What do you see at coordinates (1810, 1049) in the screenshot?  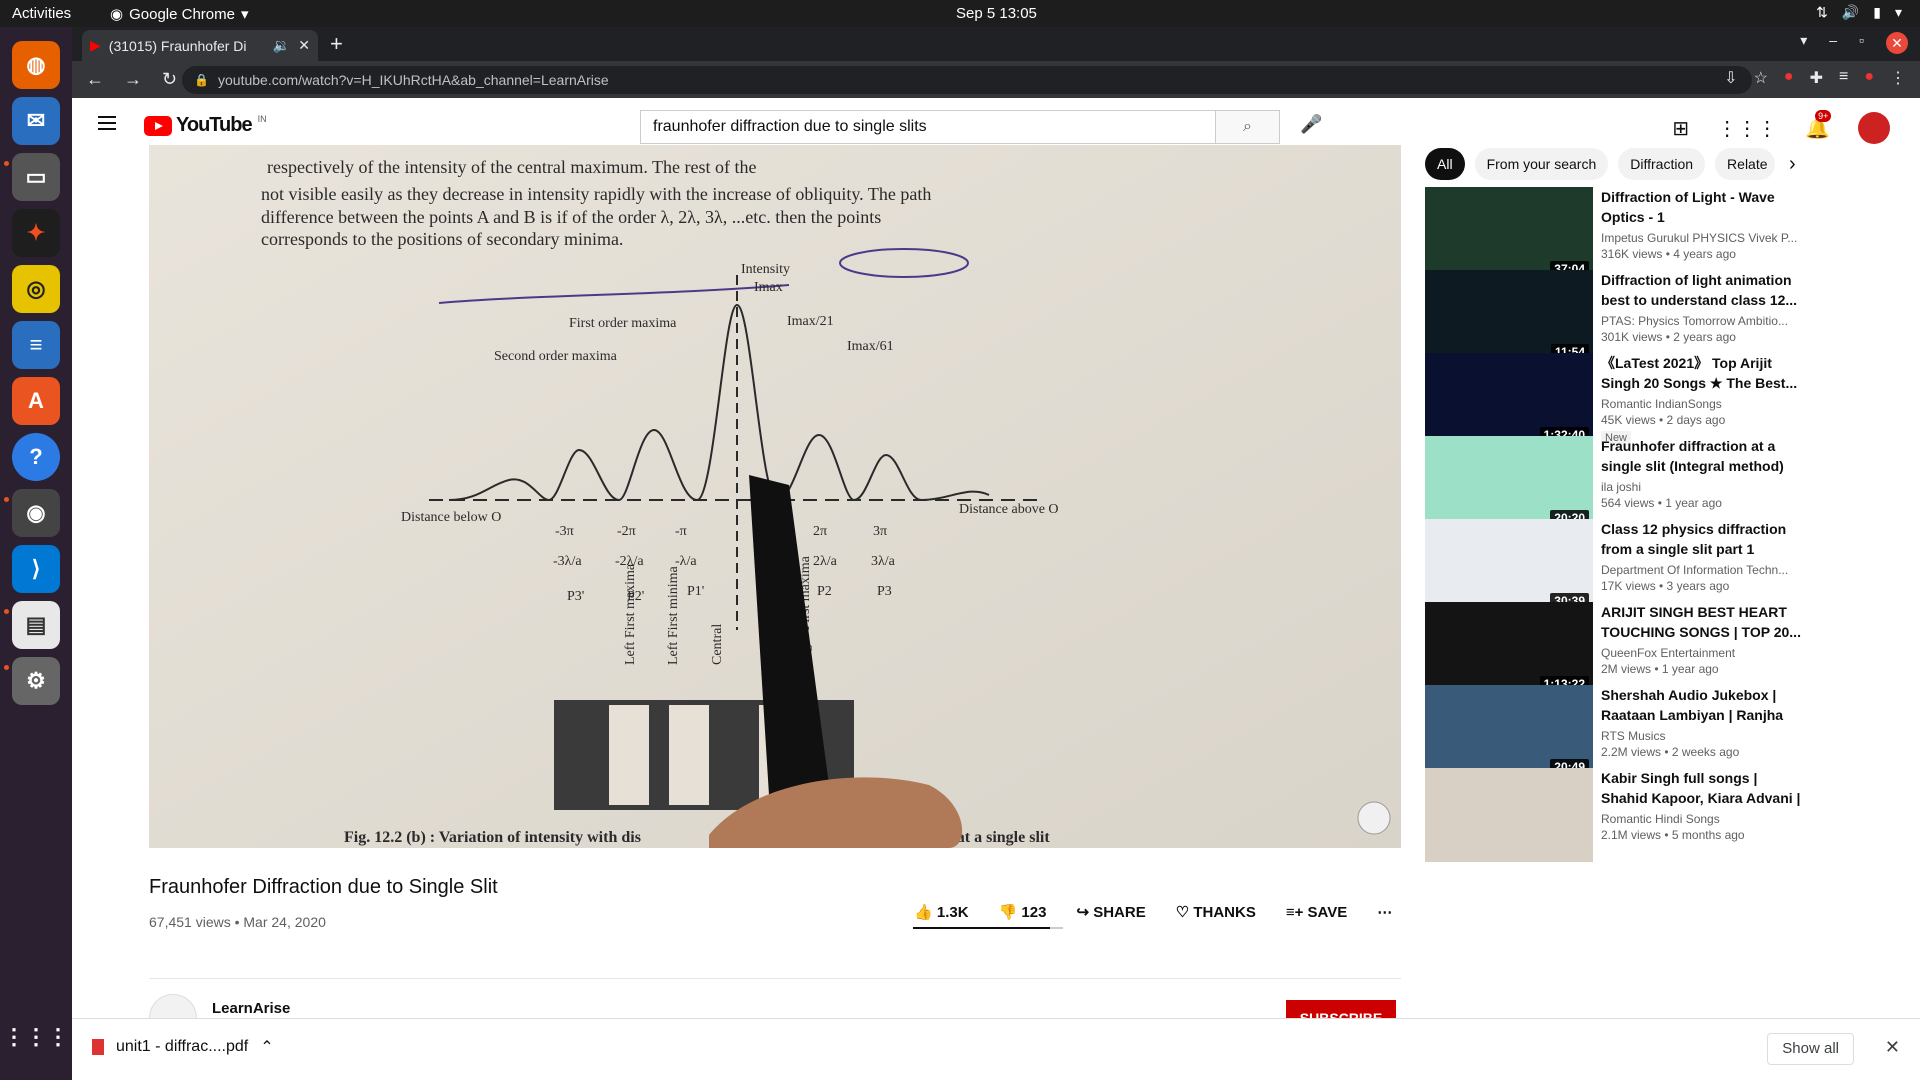 I see `show-all-button: Show all` at bounding box center [1810, 1049].